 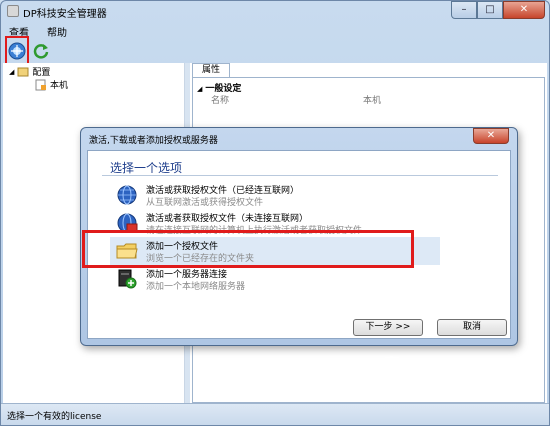 I want to click on watermark-url: www.downxia.com, so click(x=462, y=395).